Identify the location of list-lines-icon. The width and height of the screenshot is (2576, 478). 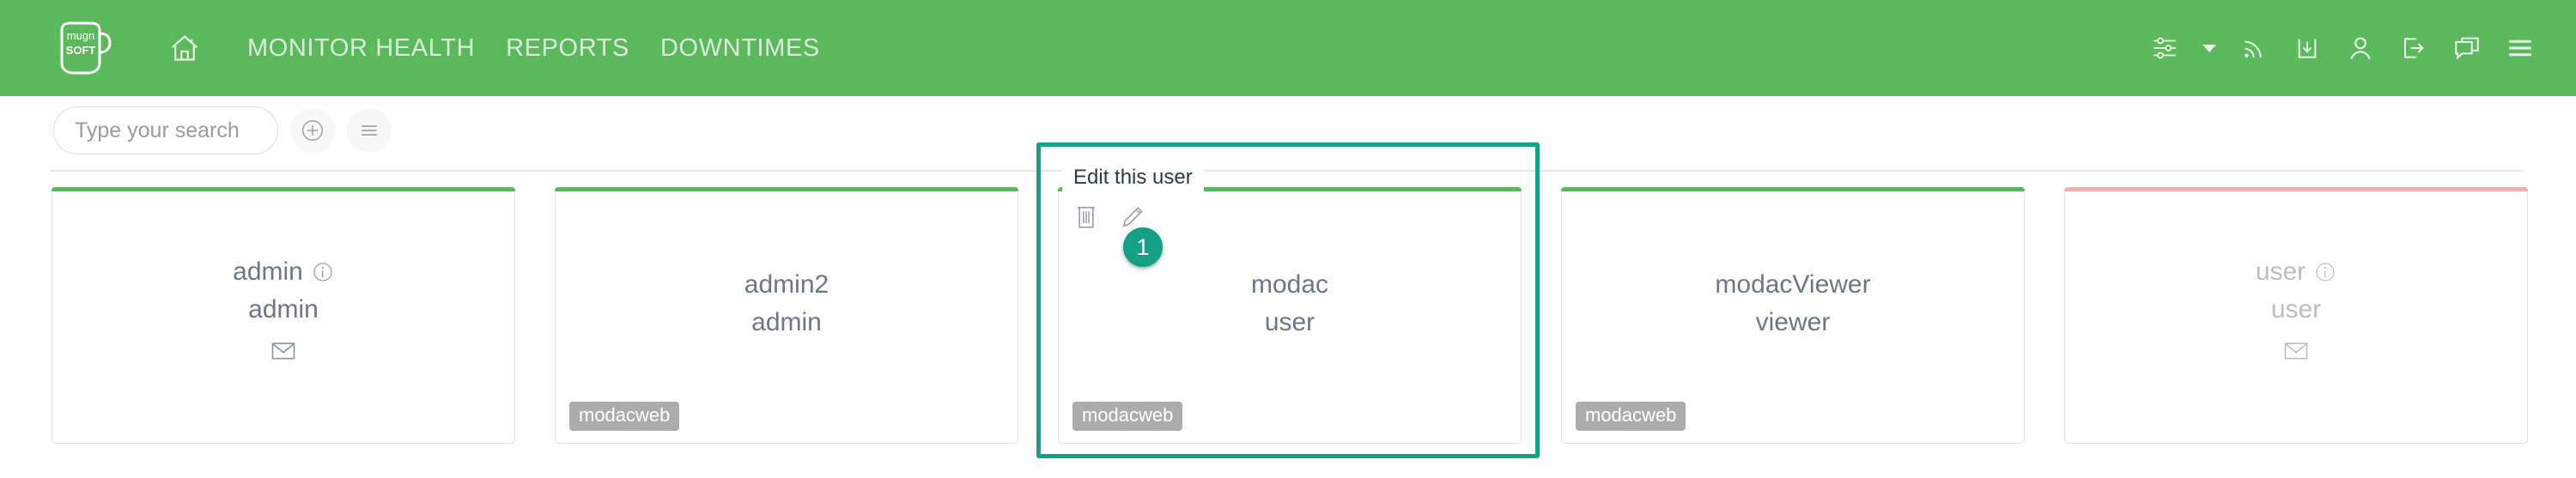
(369, 130).